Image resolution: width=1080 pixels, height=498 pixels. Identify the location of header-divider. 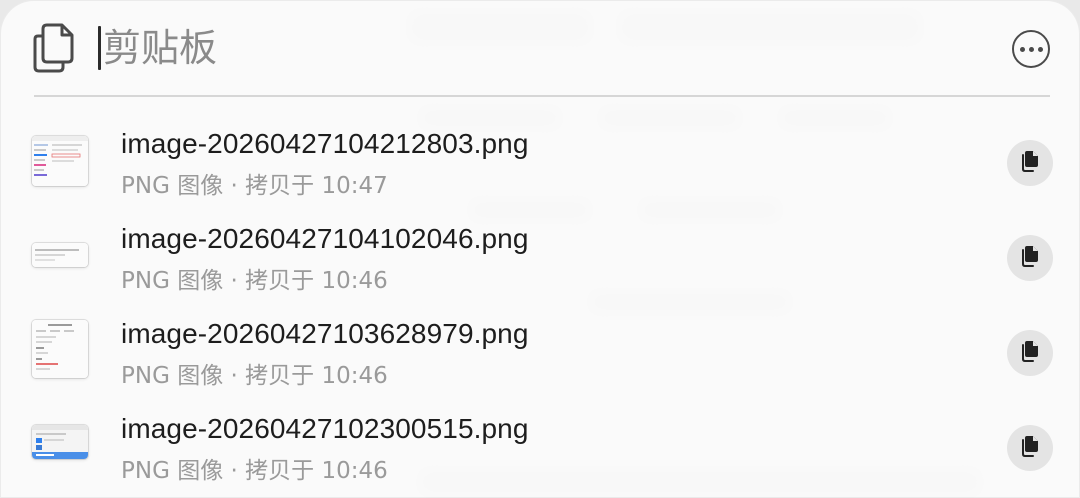
(542, 96).